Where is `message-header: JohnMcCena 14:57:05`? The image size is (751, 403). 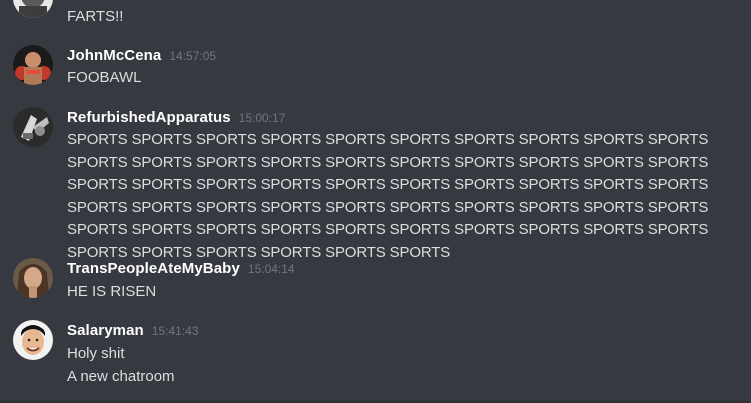 message-header: JohnMcCena 14:57:05 is located at coordinates (141, 57).